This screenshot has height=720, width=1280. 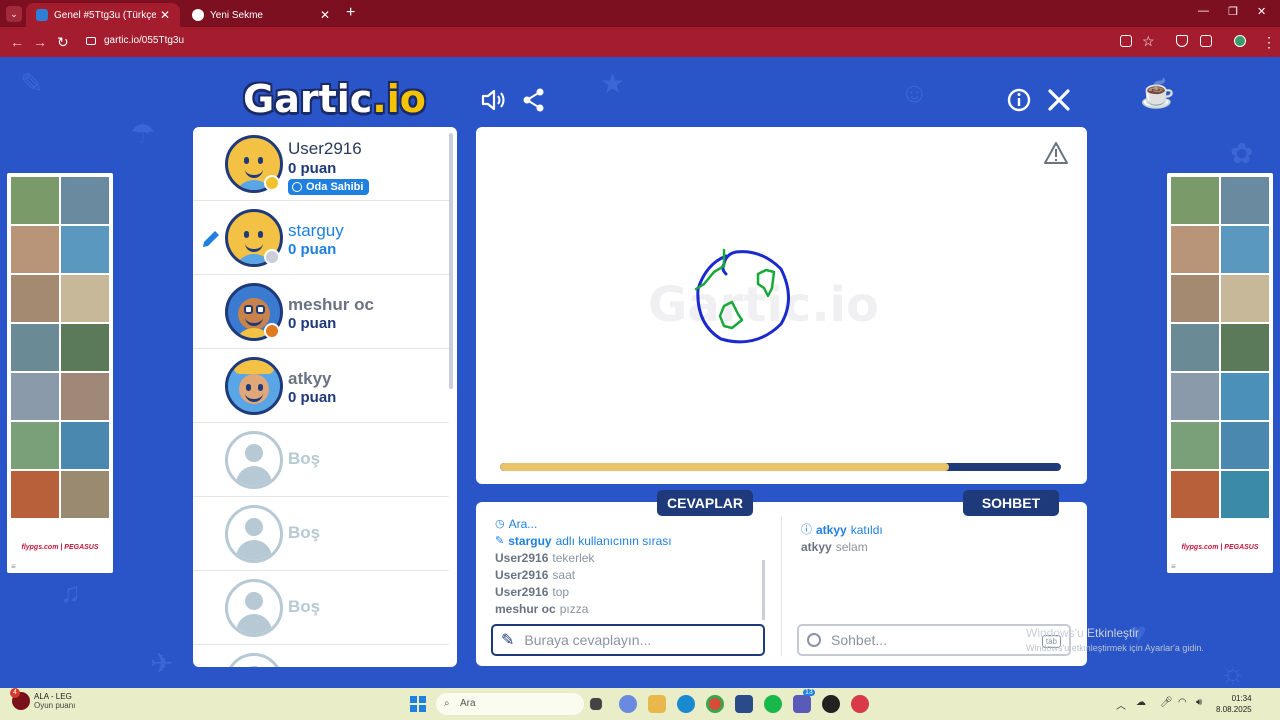 What do you see at coordinates (53, 696) in the screenshot?
I see `widget-title: ALA - LEG` at bounding box center [53, 696].